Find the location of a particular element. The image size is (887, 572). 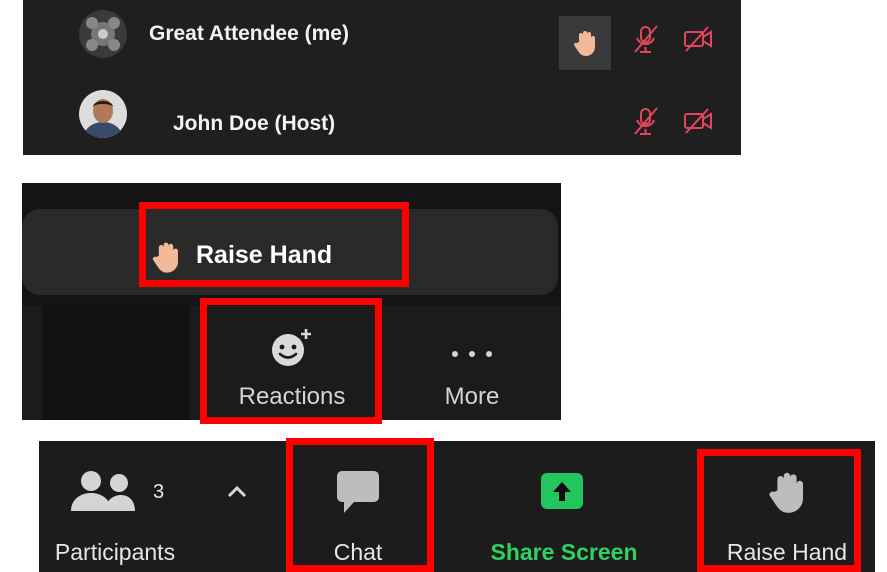

chat-label: Chat is located at coordinates (358, 552).